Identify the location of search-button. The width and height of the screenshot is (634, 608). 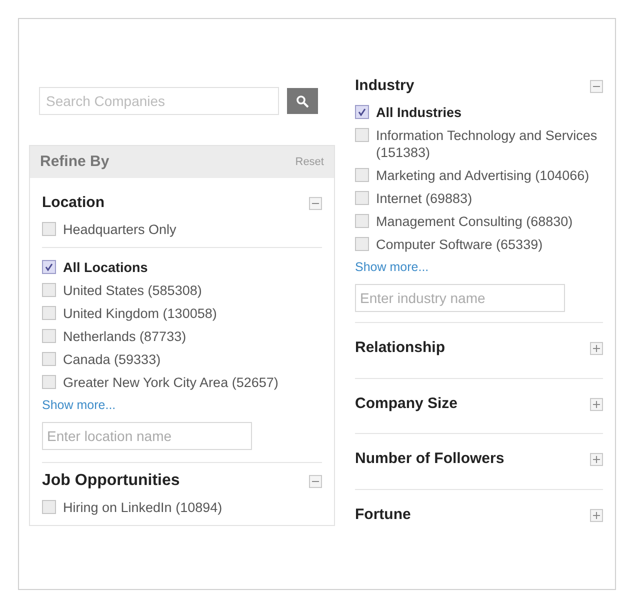
(302, 101).